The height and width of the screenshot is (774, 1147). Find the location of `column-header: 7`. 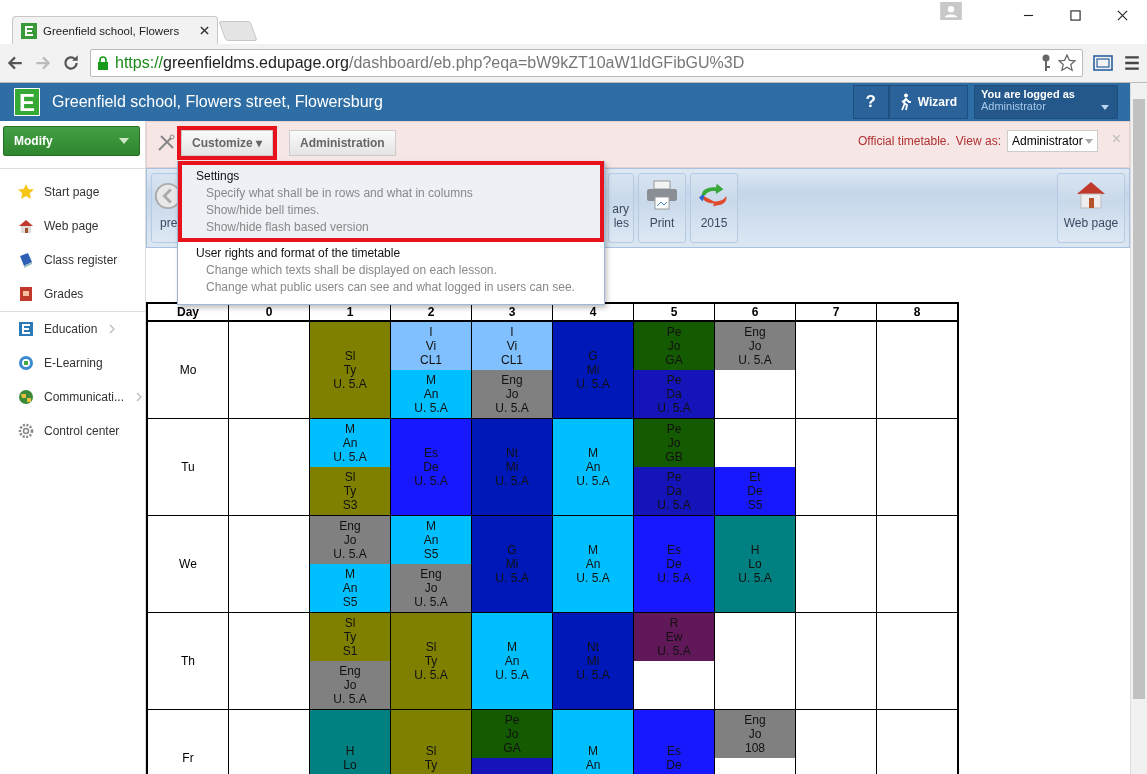

column-header: 7 is located at coordinates (836, 312).